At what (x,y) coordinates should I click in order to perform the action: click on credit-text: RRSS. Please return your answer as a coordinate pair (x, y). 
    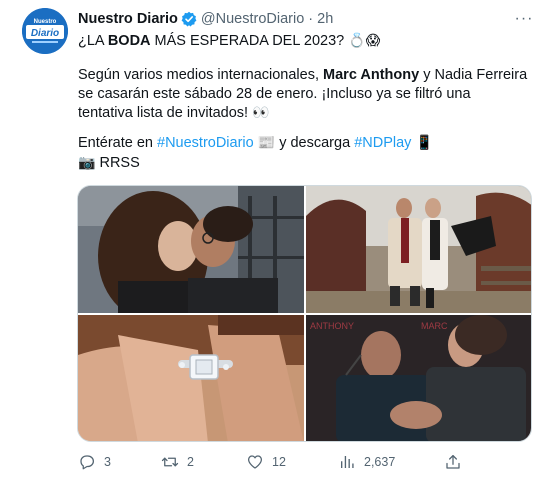
    Looking at the image, I should click on (117, 163).